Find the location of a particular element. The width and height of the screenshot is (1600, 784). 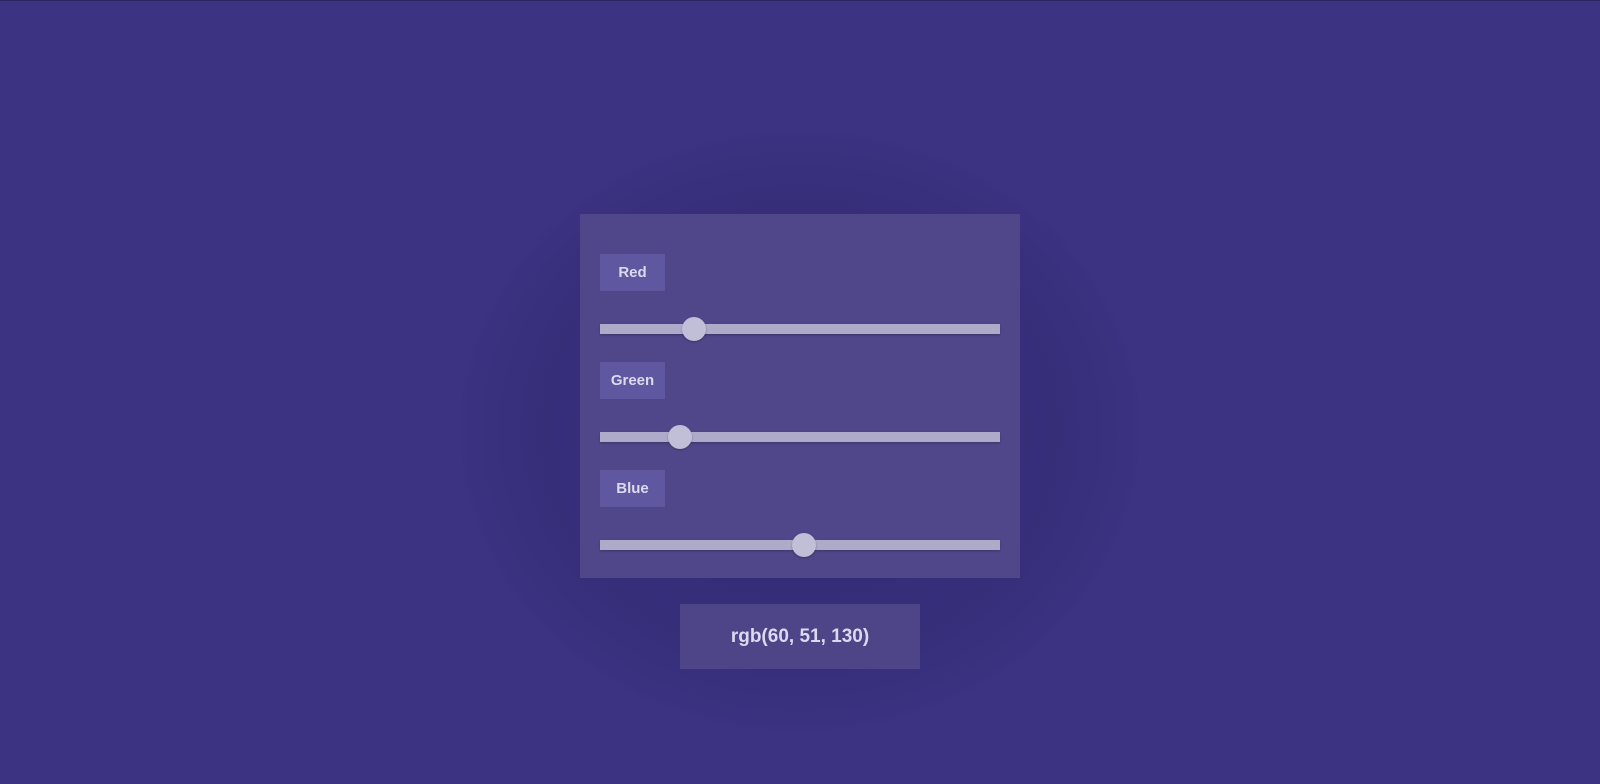

red-slider is located at coordinates (800, 329).